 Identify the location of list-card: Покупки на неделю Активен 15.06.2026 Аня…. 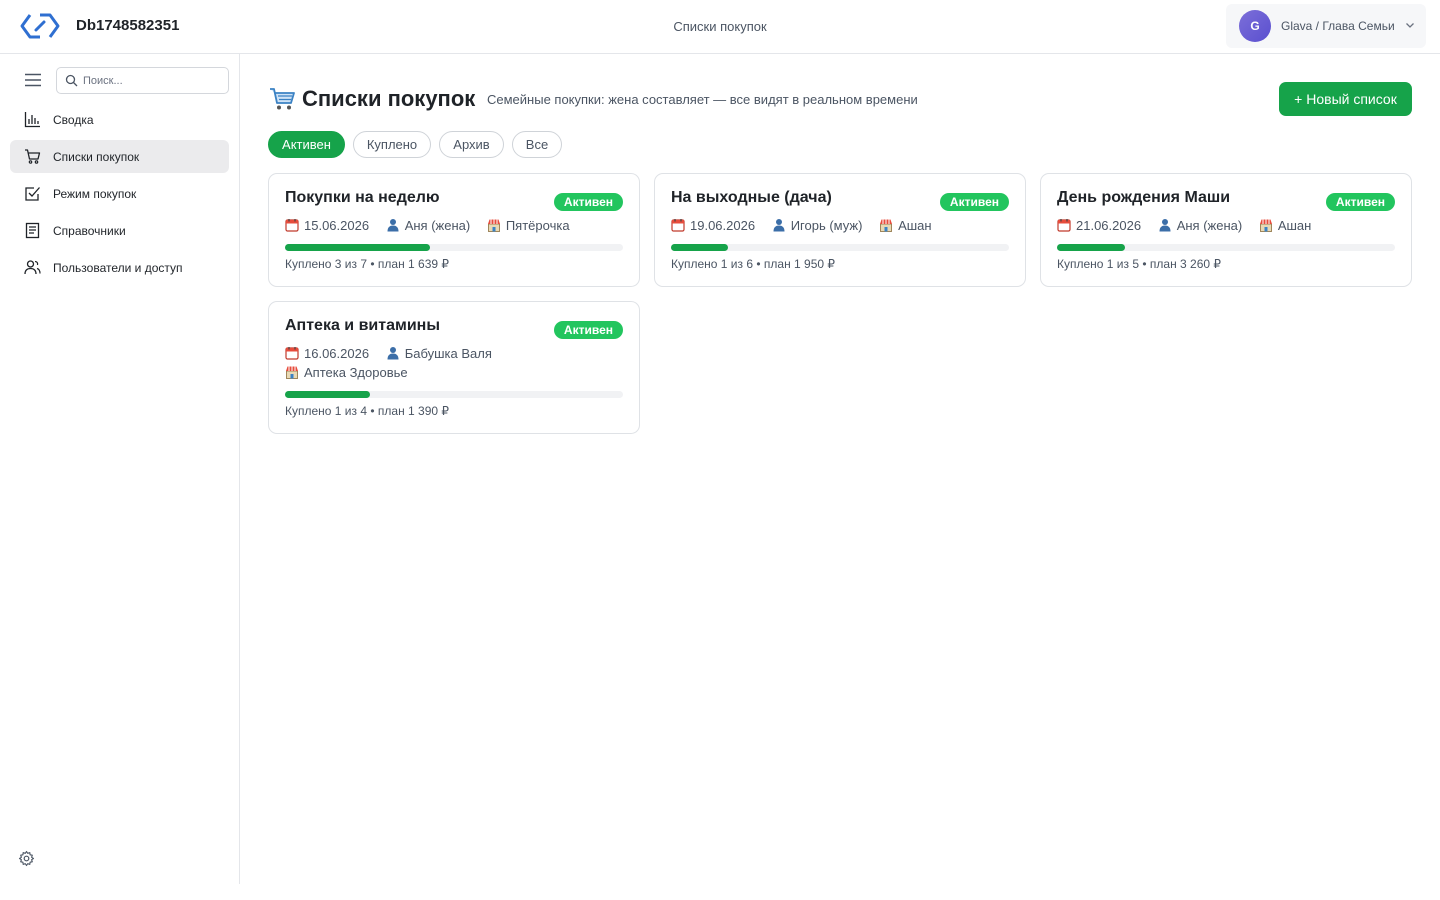
(454, 230).